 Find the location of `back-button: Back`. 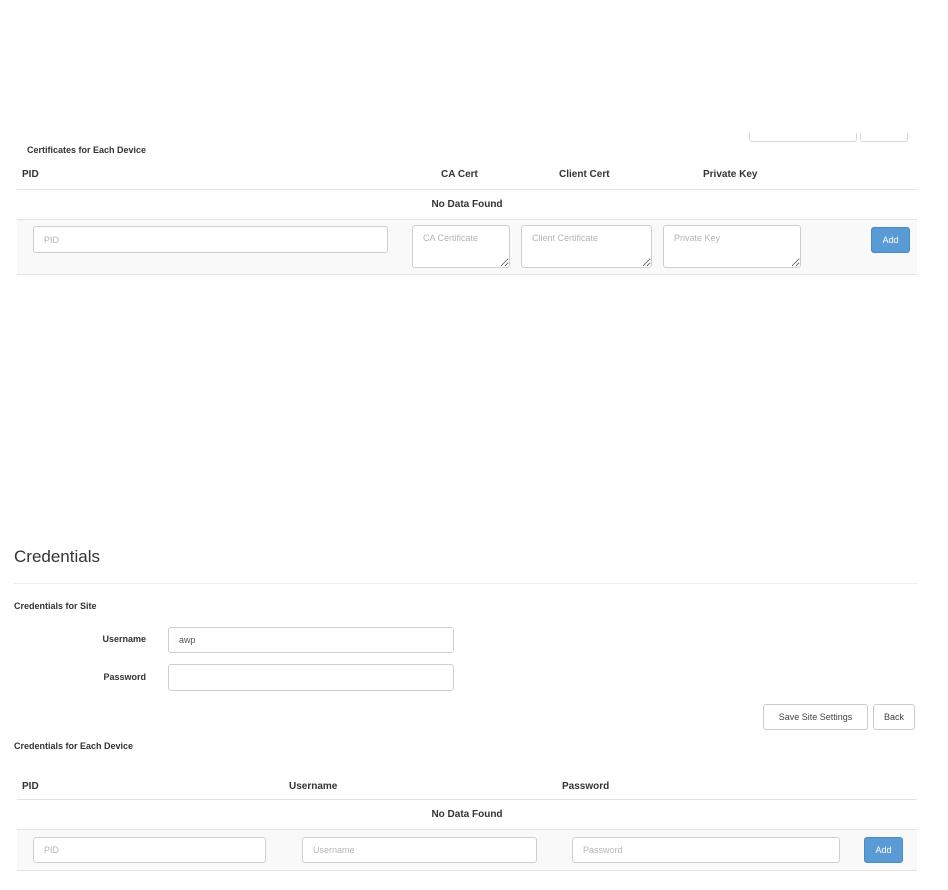

back-button: Back is located at coordinates (894, 717).